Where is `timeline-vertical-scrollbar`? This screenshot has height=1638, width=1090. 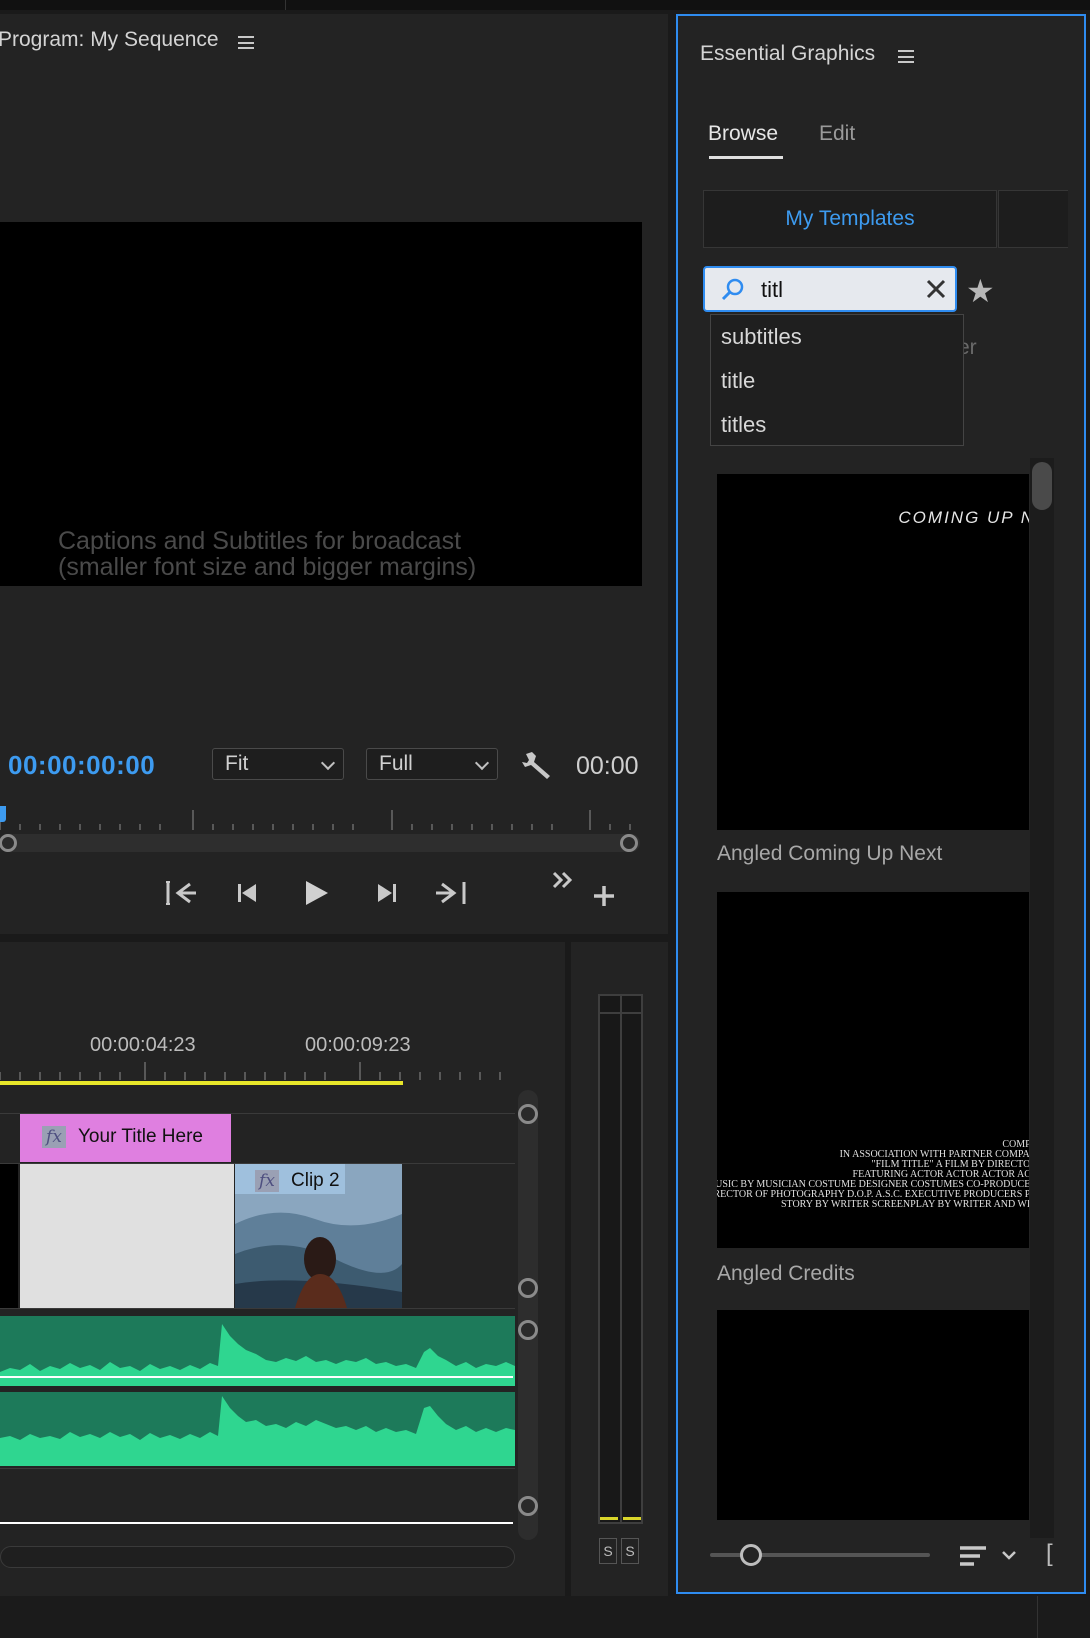 timeline-vertical-scrollbar is located at coordinates (528, 1315).